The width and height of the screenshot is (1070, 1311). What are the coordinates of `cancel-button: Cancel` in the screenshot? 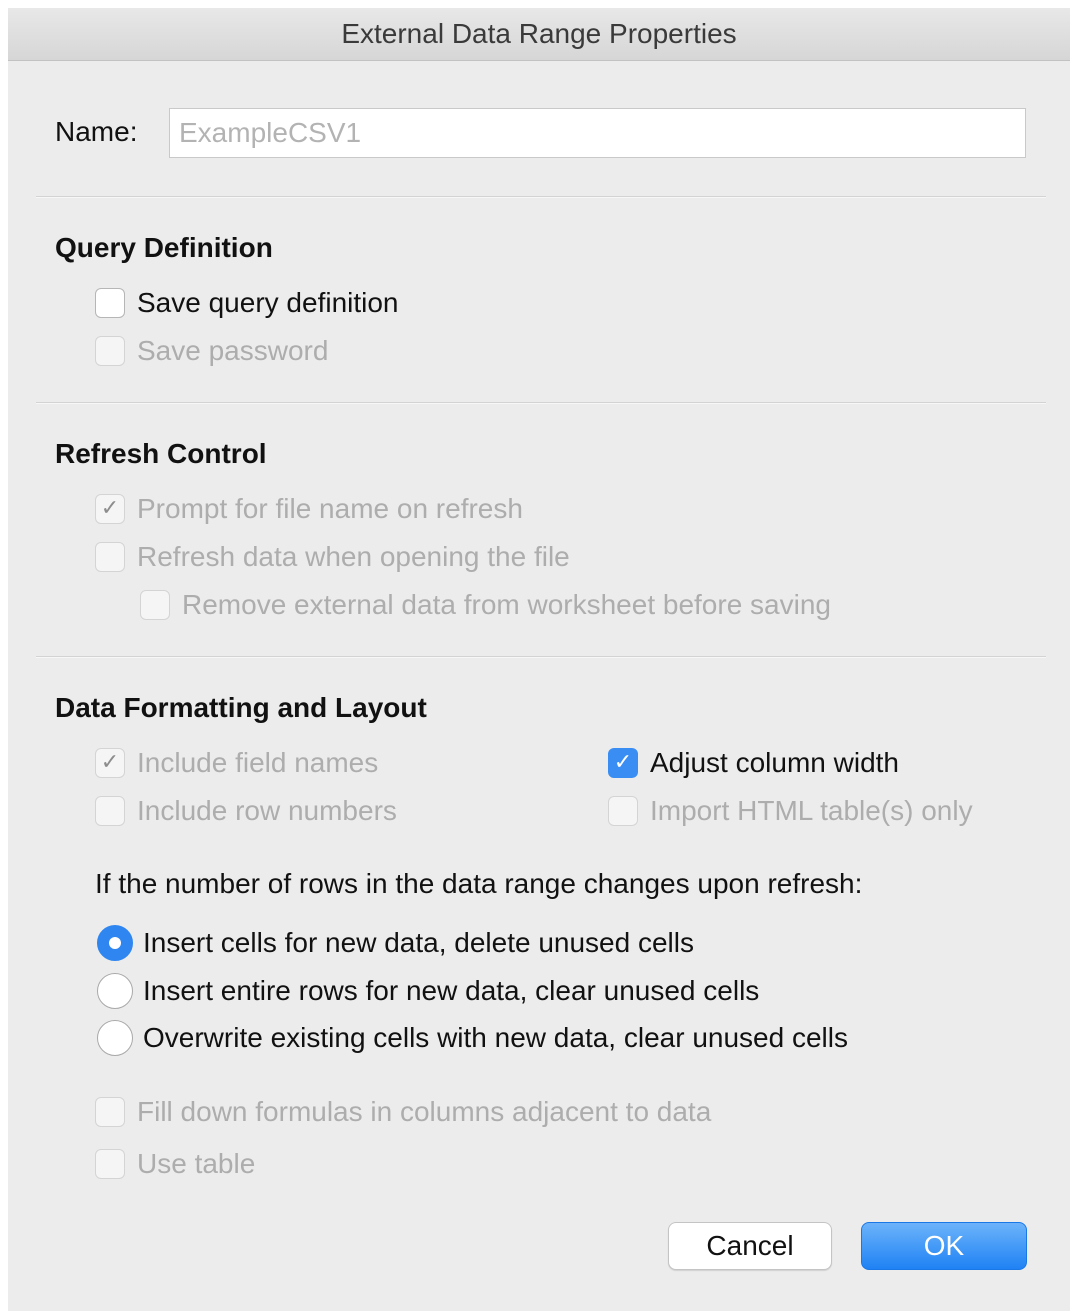 It's located at (750, 1246).